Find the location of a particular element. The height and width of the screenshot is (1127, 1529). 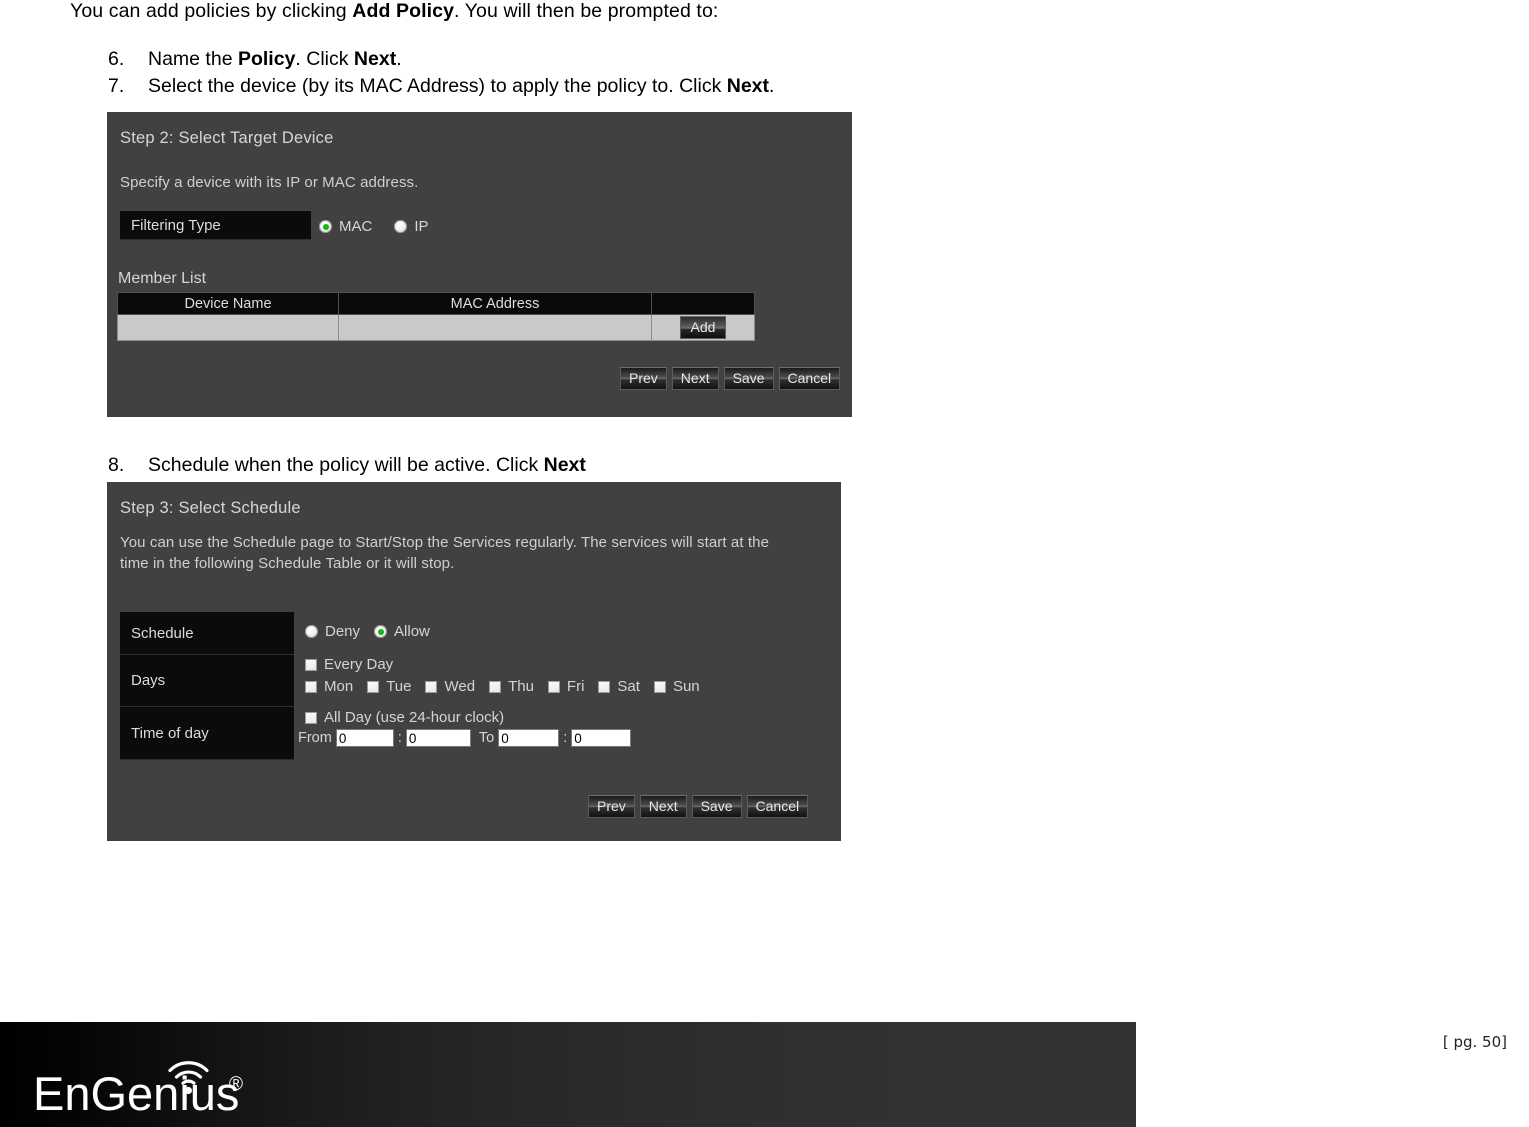

time-of-day-row: From : To : is located at coordinates (465, 738).